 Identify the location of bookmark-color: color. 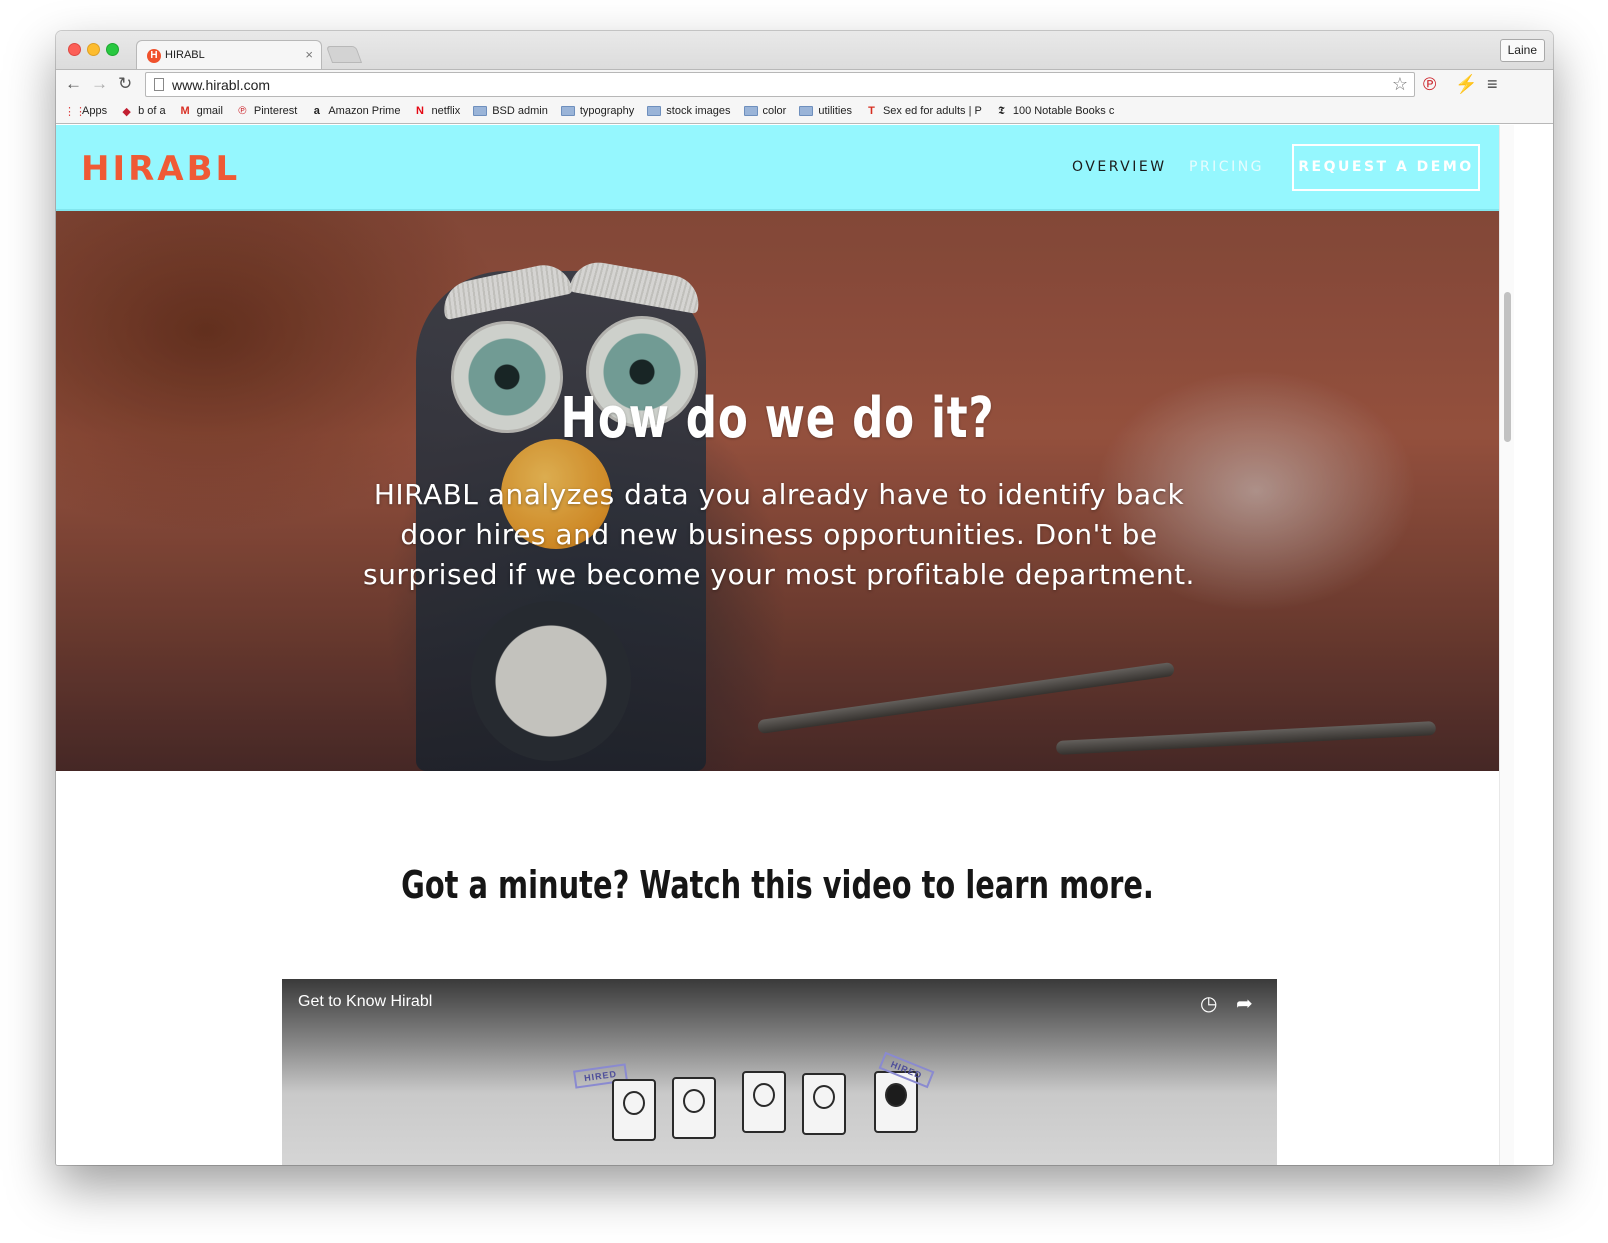
(765, 111).